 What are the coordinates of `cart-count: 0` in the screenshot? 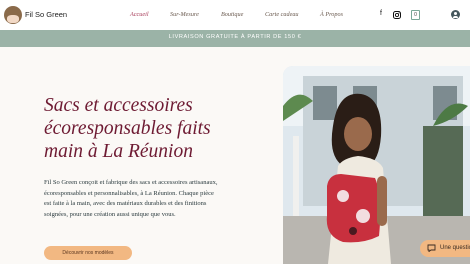 It's located at (415, 15).